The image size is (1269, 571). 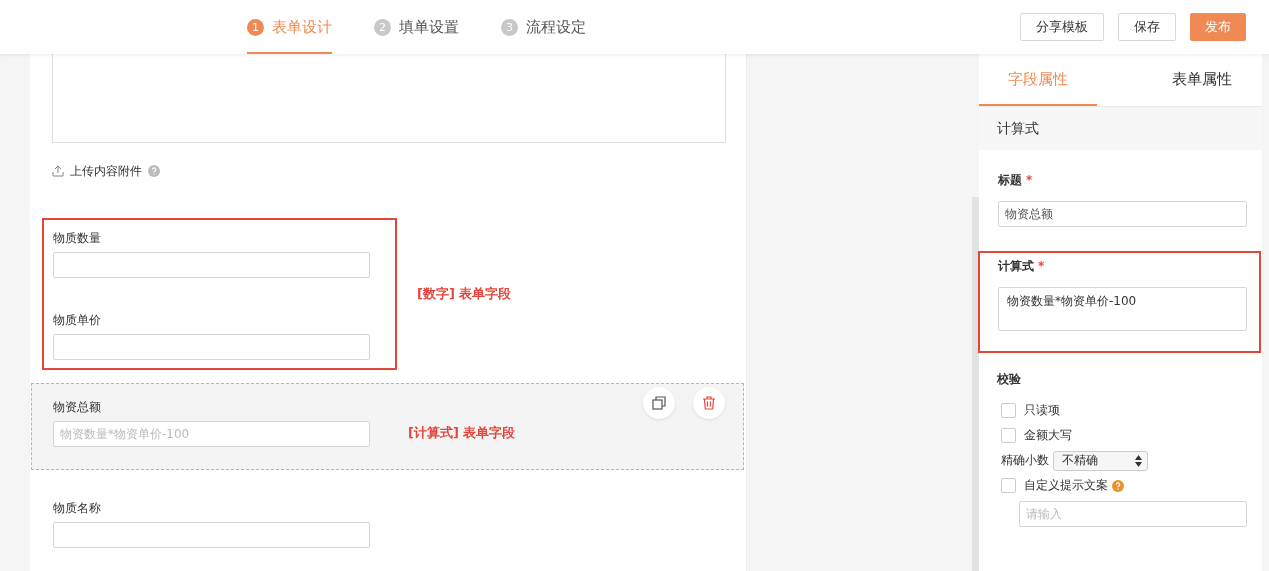 I want to click on scrollbar, so click(x=975, y=384).